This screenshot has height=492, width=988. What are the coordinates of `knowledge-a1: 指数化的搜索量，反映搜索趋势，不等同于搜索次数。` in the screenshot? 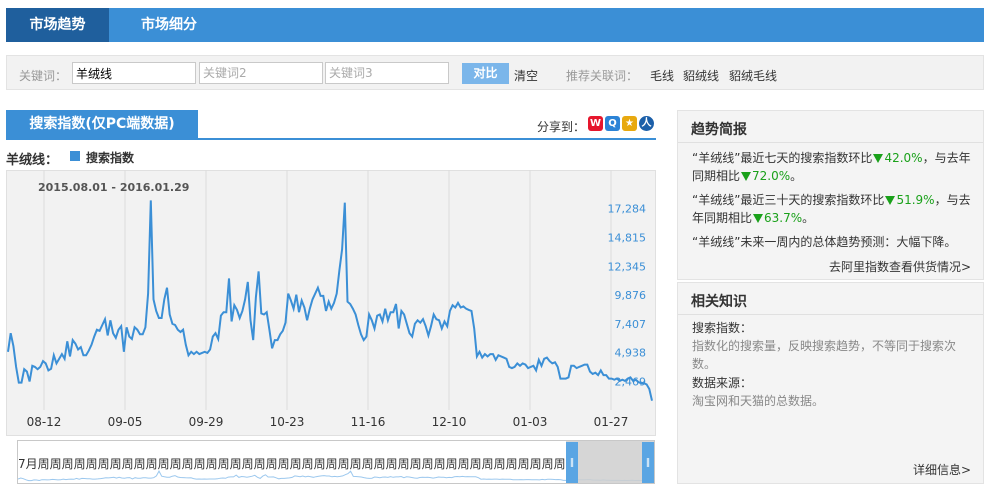 It's located at (824, 355).